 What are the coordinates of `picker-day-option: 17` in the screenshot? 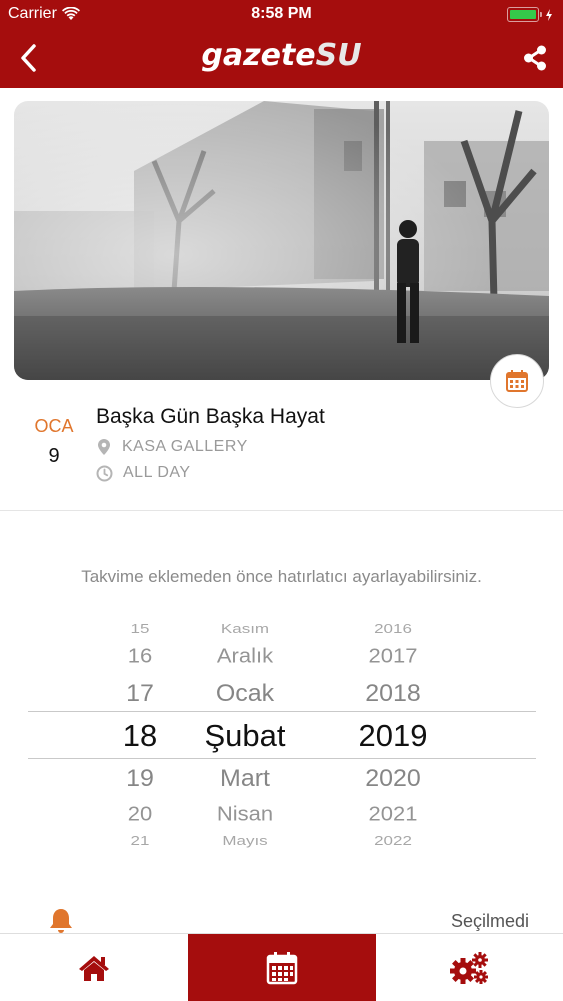 It's located at (140, 693).